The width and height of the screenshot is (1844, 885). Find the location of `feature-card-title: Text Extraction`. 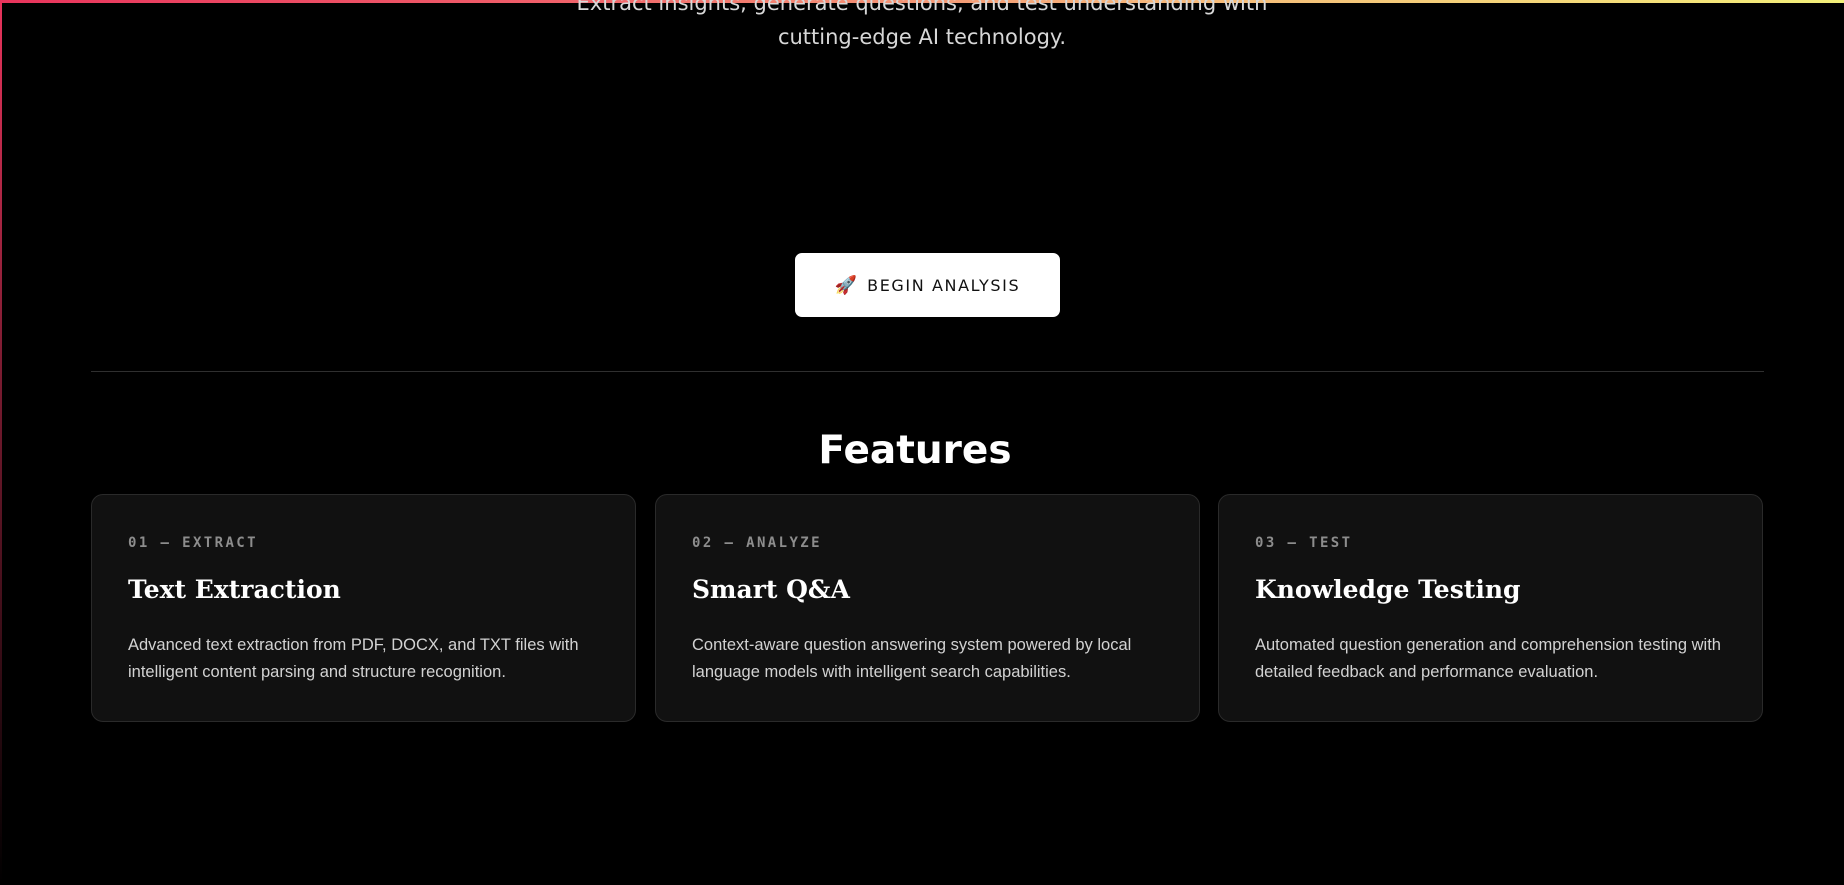

feature-card-title: Text Extraction is located at coordinates (234, 589).